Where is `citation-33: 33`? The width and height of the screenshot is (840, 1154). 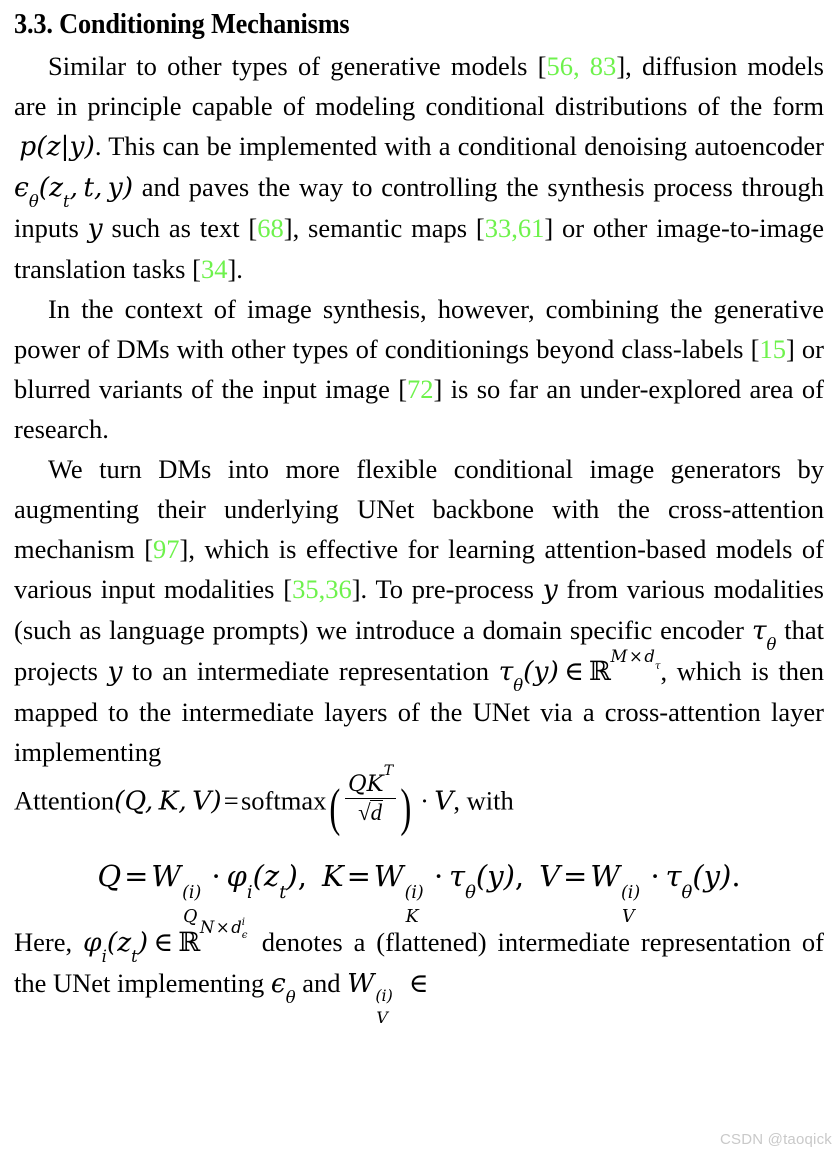 citation-33: 33 is located at coordinates (498, 228).